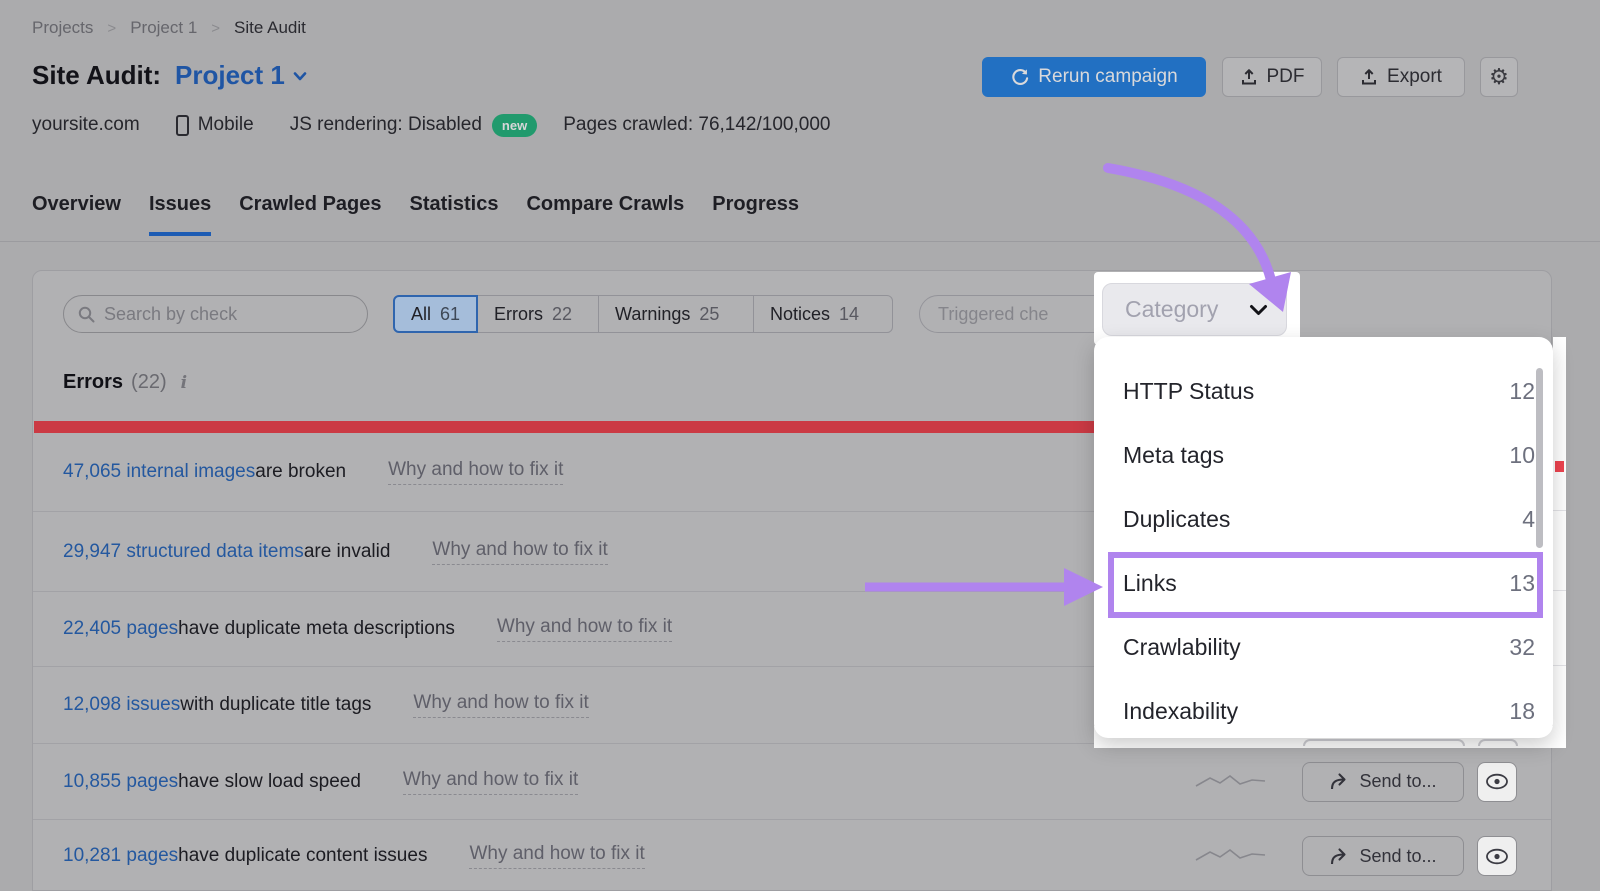  I want to click on refresh-icon, so click(1020, 76).